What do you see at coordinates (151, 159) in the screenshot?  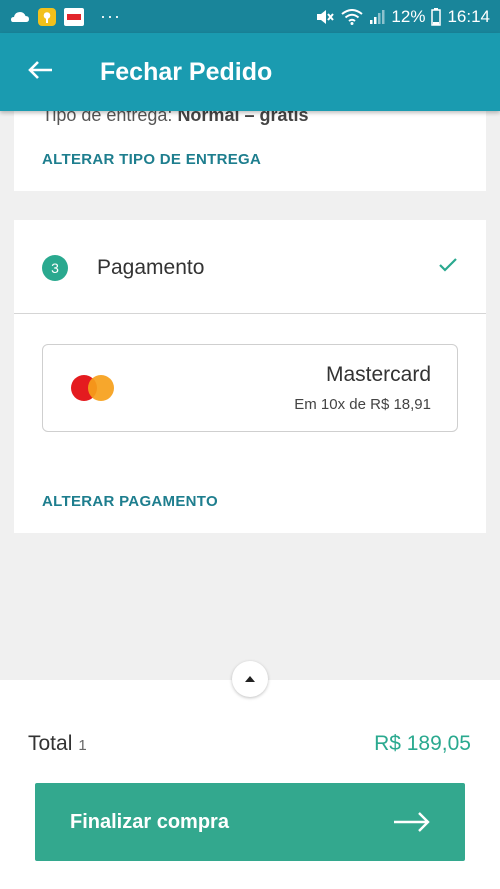 I see `change-delivery-link: ALTERAR TIPO DE ENTREGA` at bounding box center [151, 159].